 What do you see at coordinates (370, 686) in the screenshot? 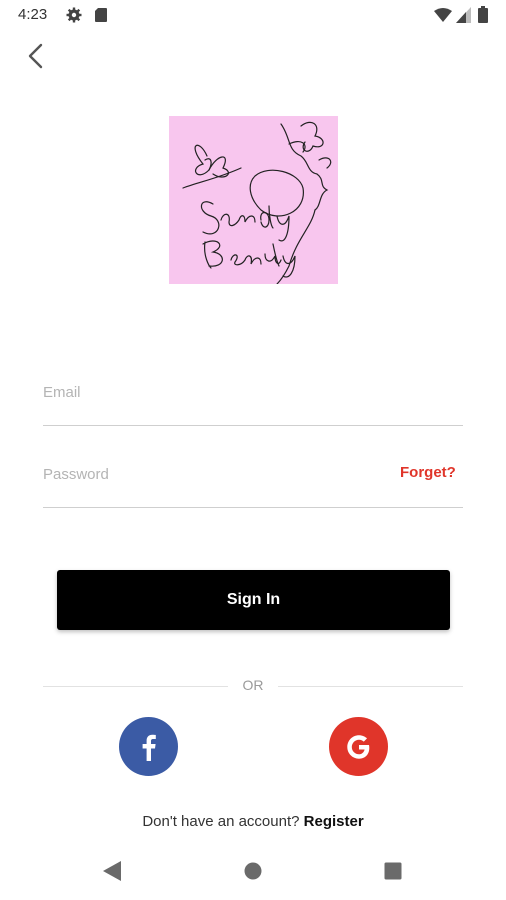
I see `divider-right` at bounding box center [370, 686].